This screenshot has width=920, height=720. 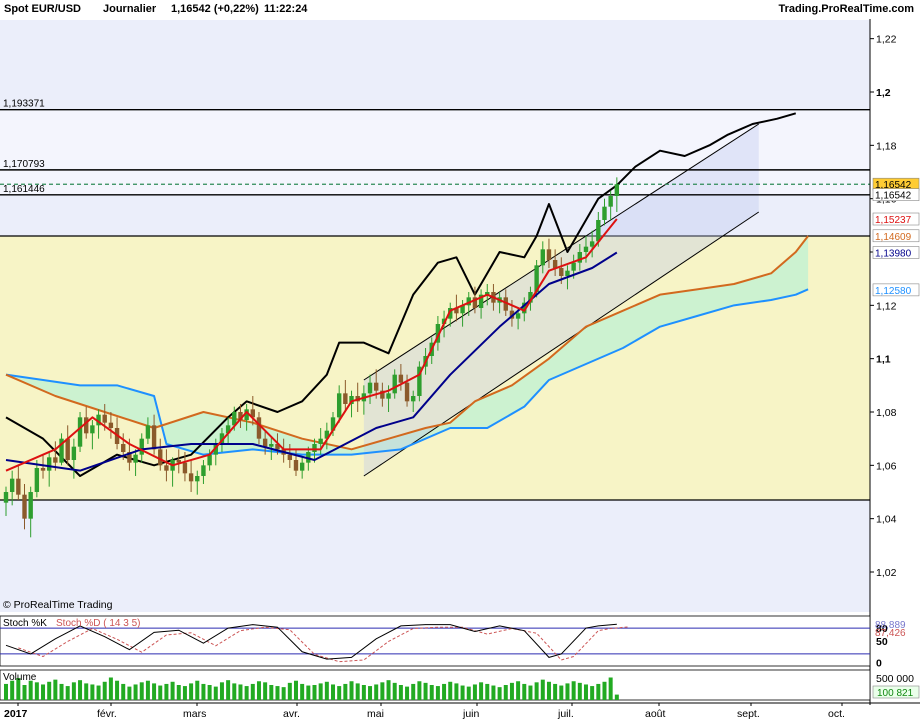 I want to click on level-label-2: 1,161446, so click(x=24, y=189).